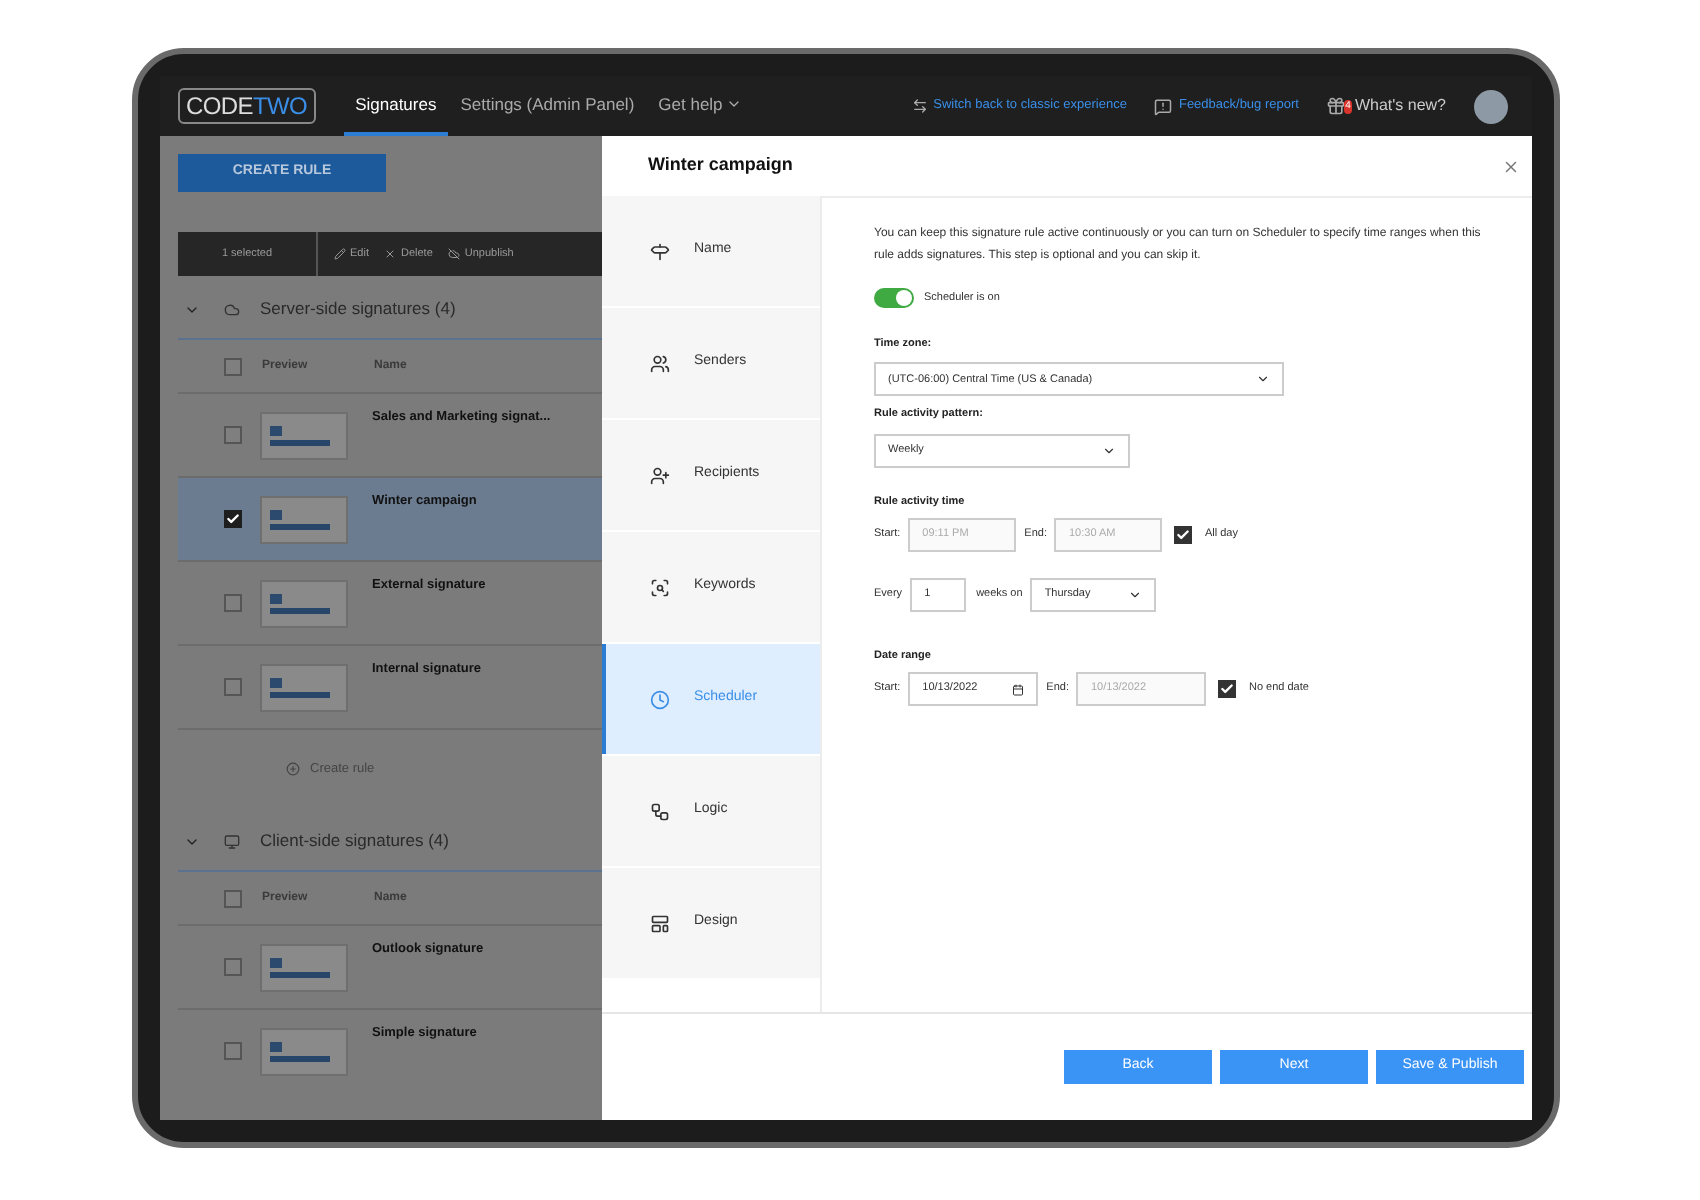  Describe the element at coordinates (293, 769) in the screenshot. I see `add-icon` at that location.